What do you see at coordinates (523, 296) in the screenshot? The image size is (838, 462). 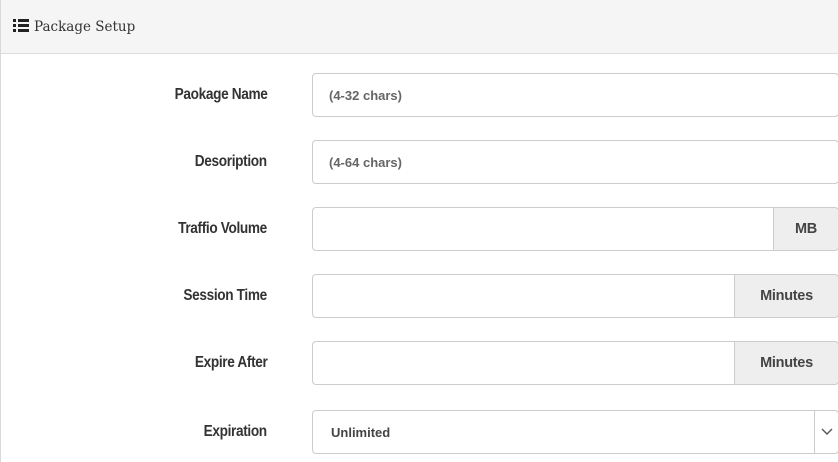 I see `session-time-input` at bounding box center [523, 296].